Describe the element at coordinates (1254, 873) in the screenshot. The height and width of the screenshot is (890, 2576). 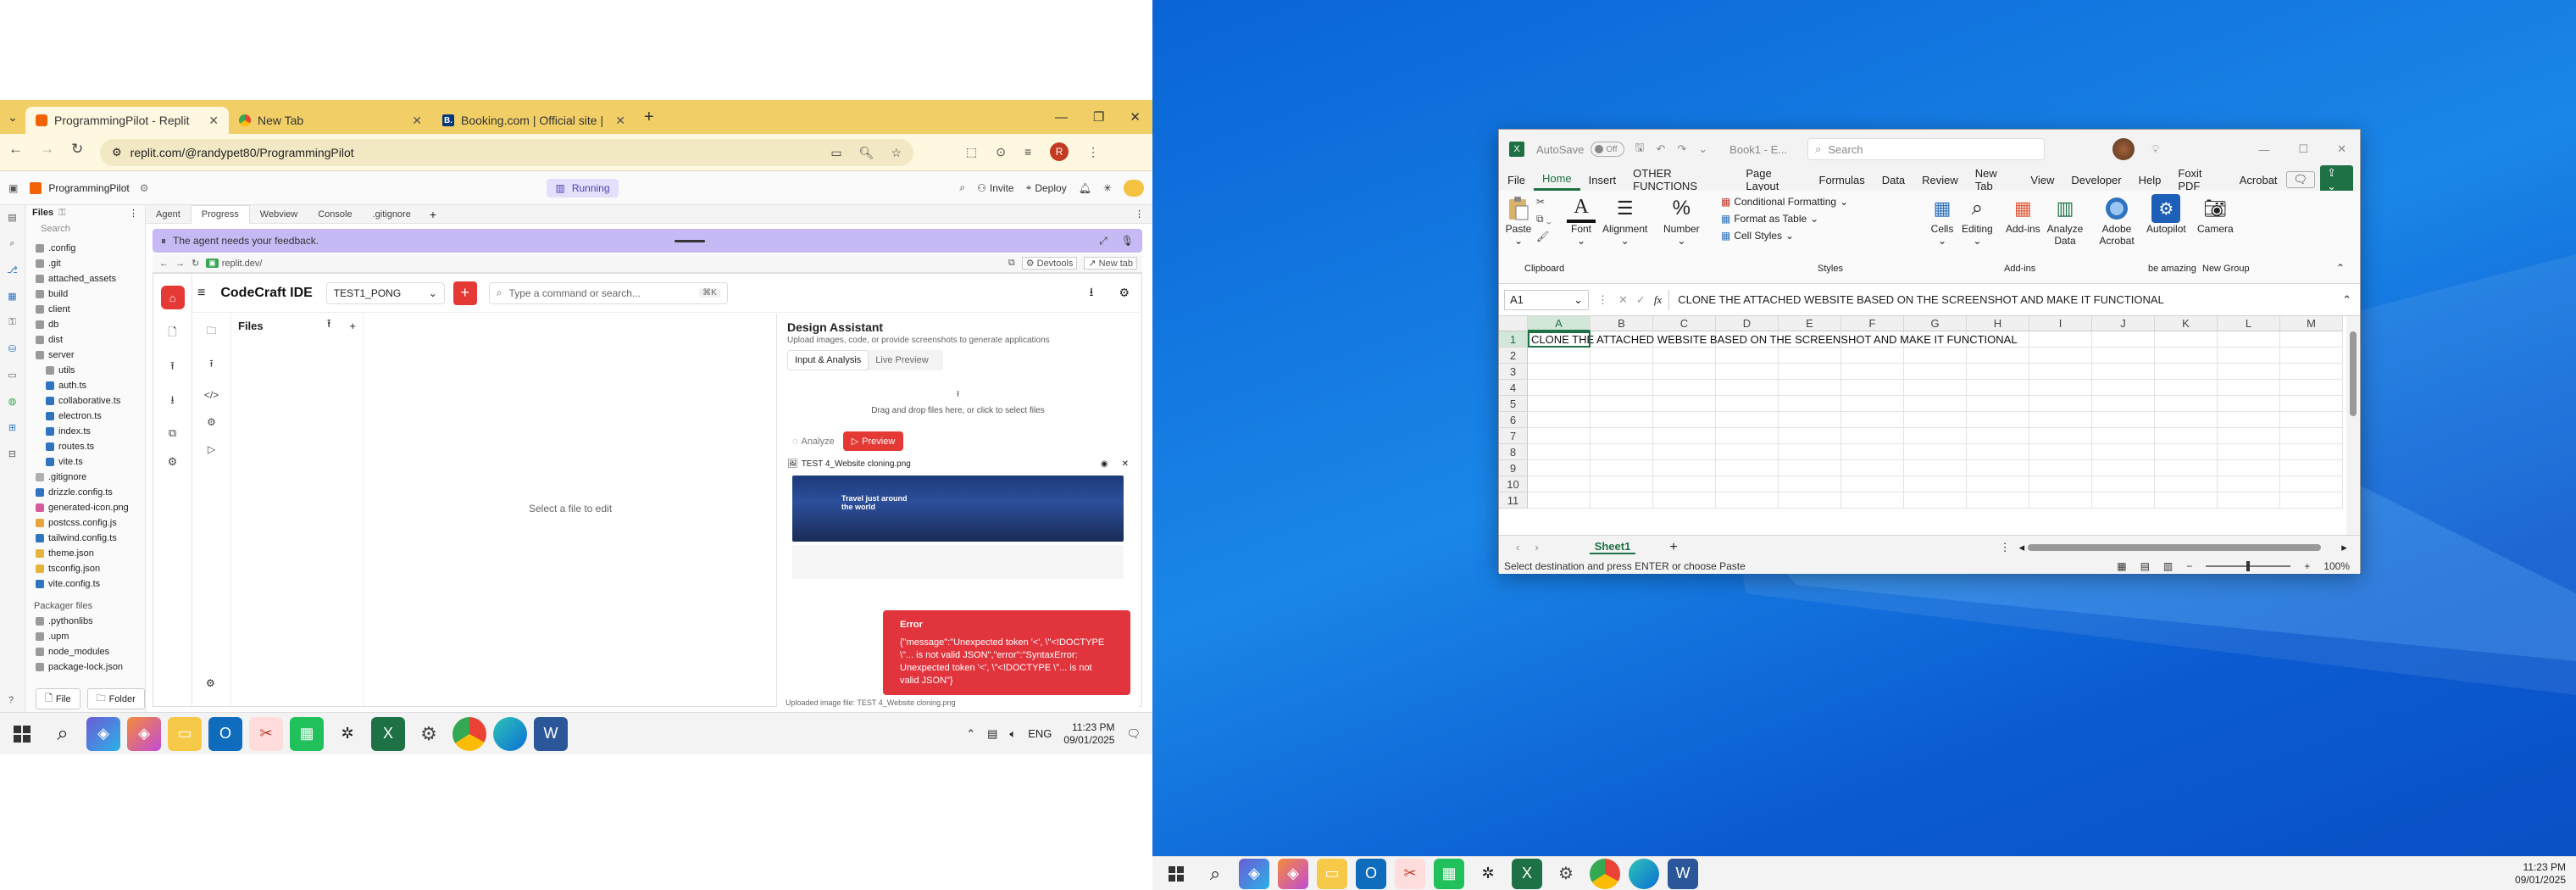
I see `copilot-icon: ◈` at that location.